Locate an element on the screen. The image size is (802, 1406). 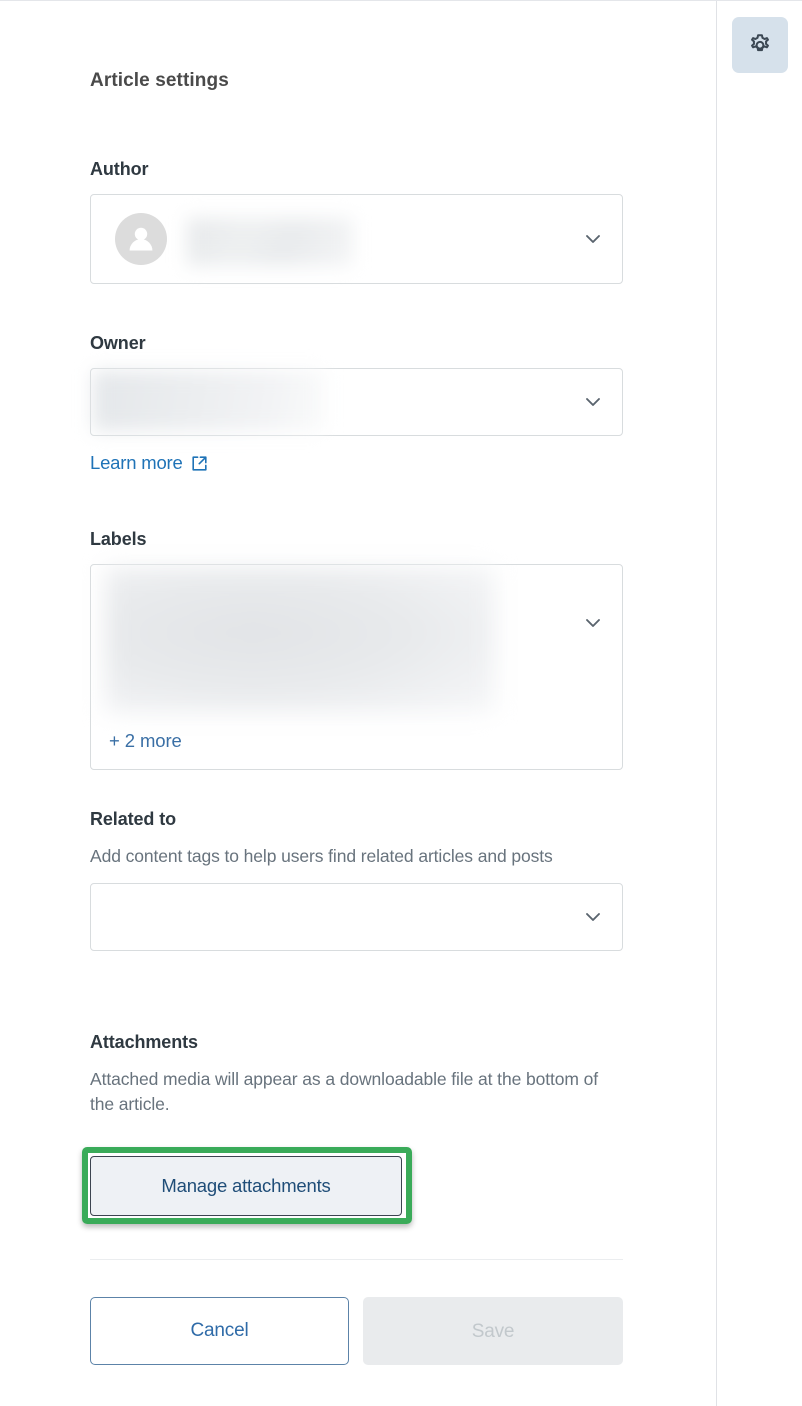
labels-label: Labels is located at coordinates (118, 539).